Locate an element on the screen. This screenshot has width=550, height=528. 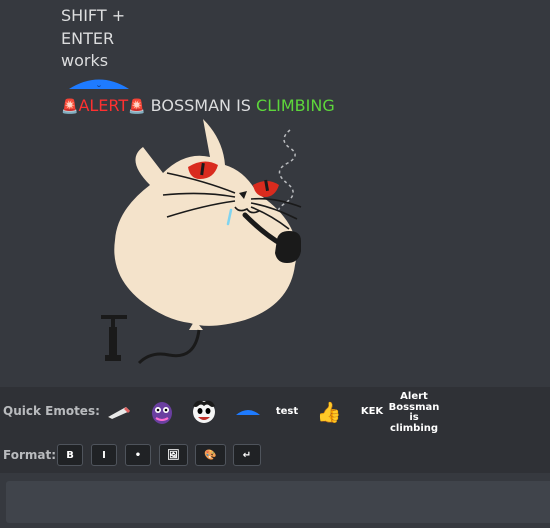
quick-emote-thumbs-up: 👍 is located at coordinates (329, 412).